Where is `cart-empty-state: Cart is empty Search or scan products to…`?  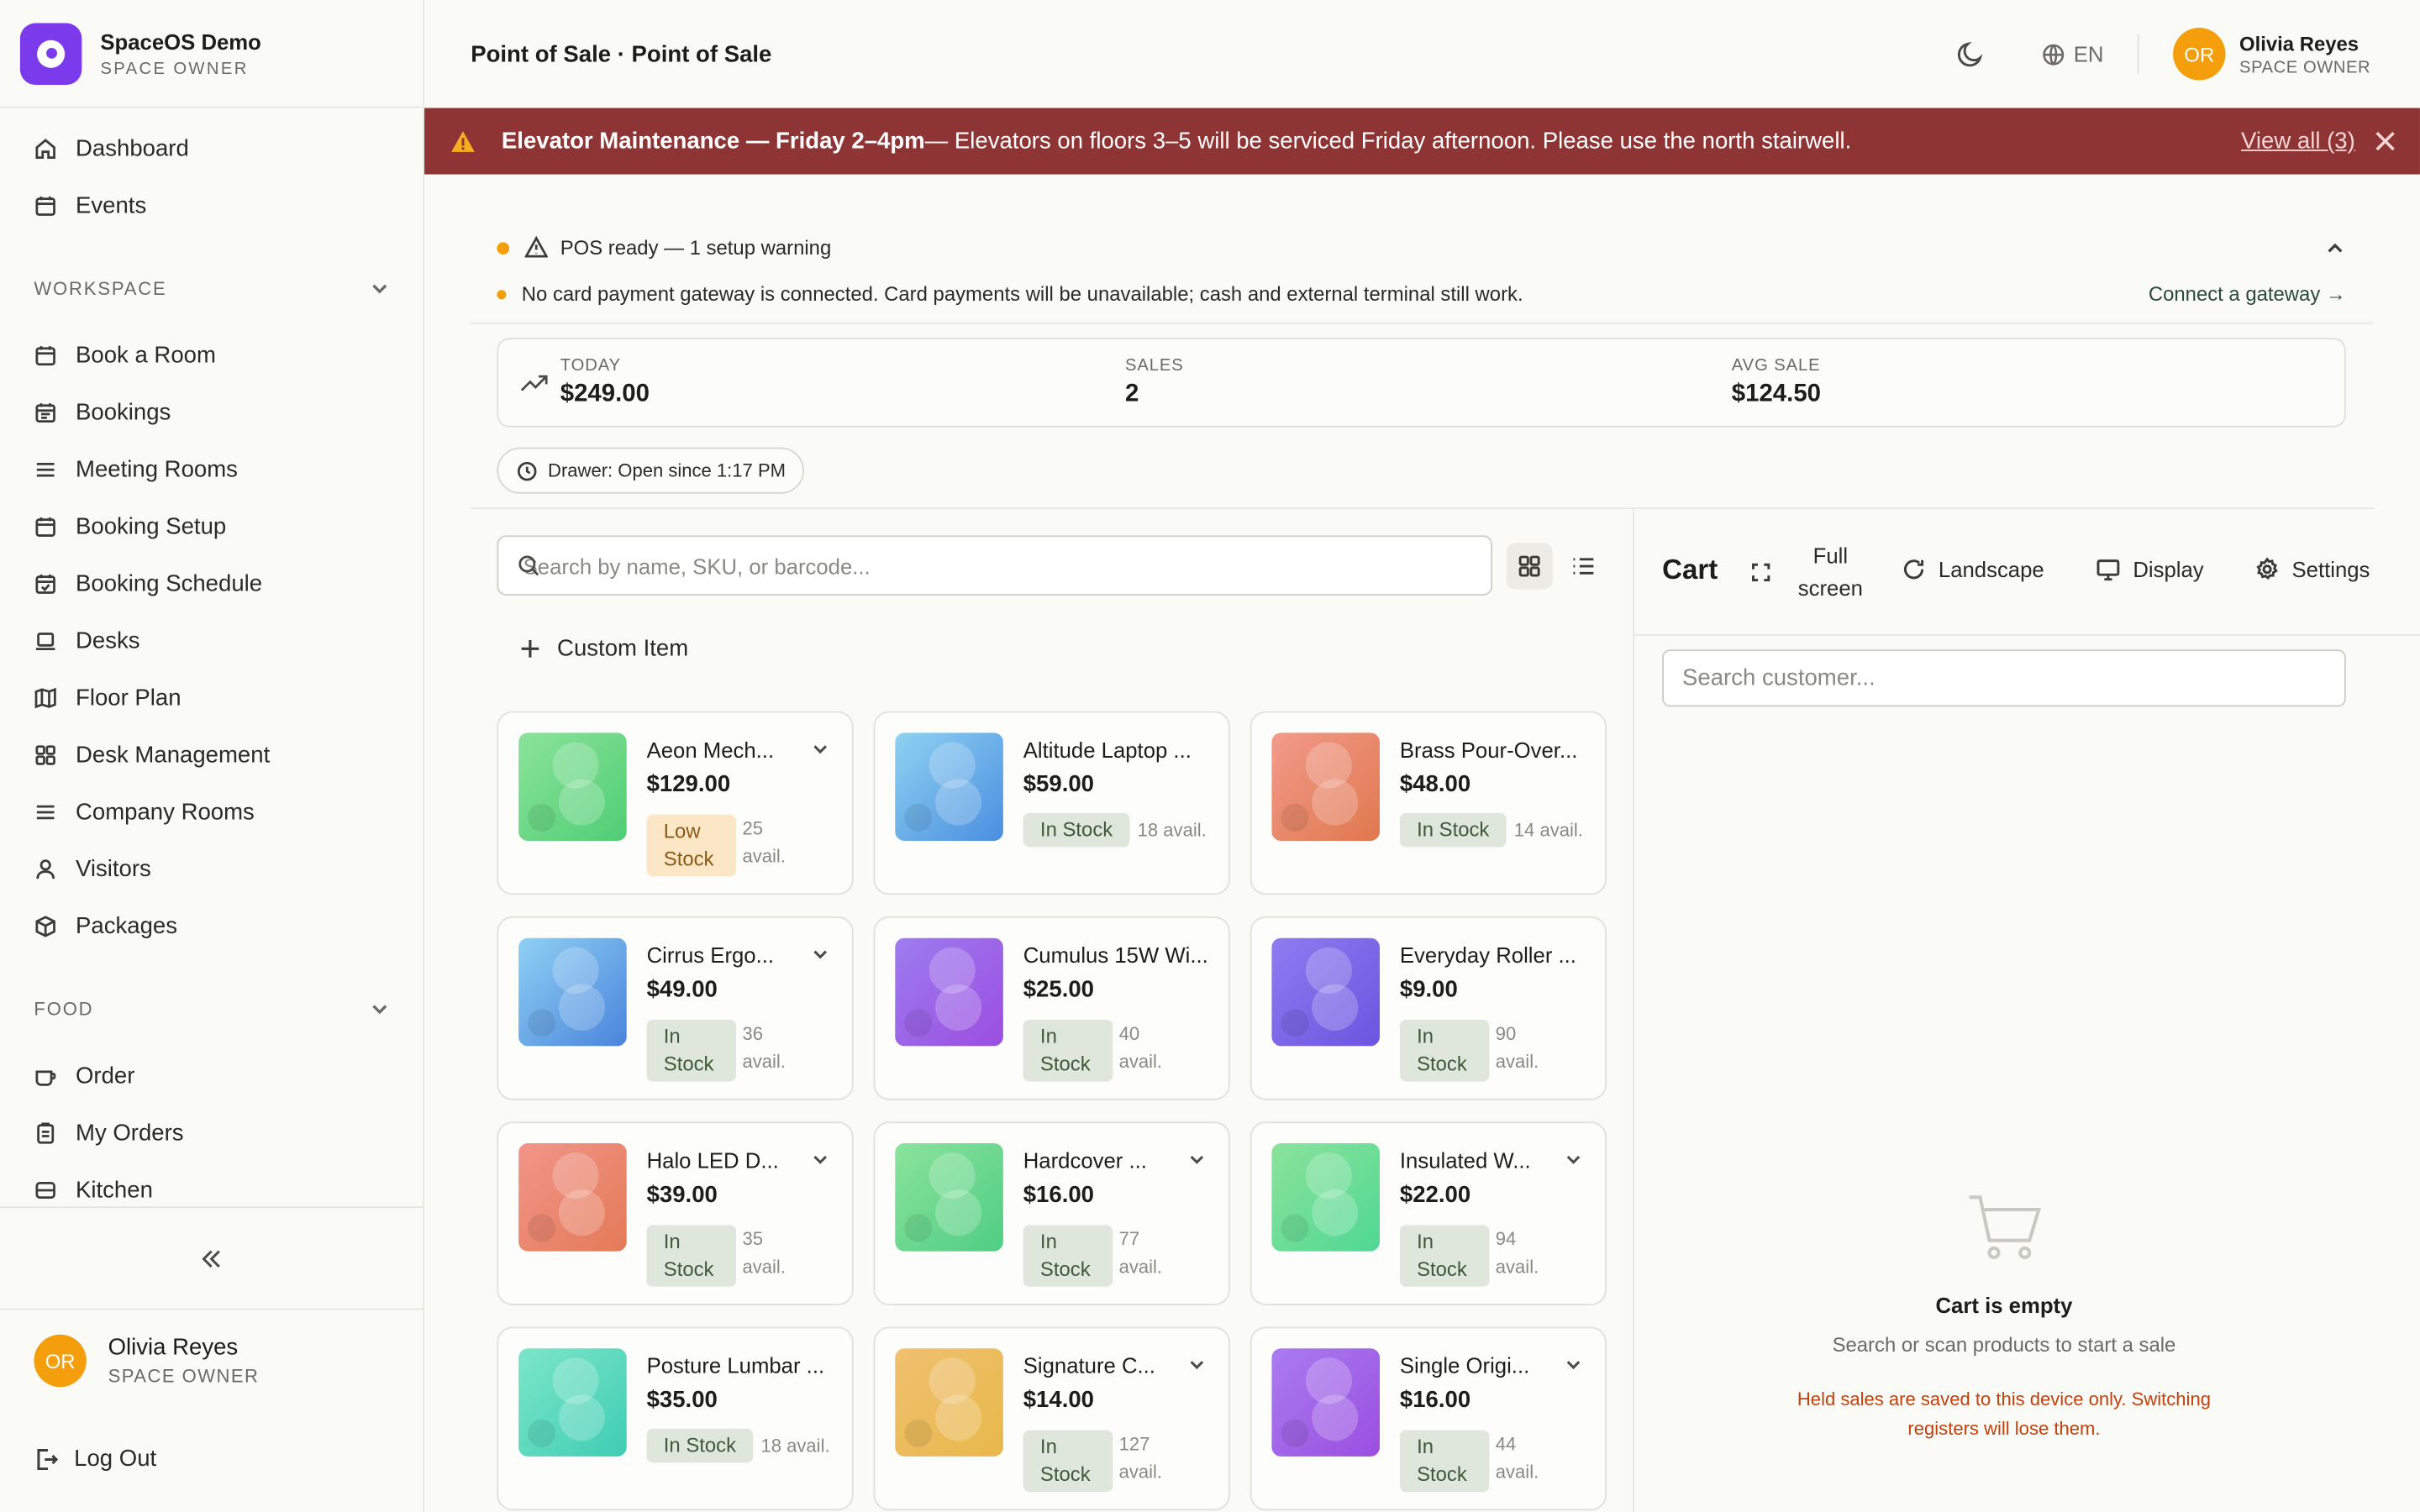
cart-empty-state: Cart is empty Search or scan products to… is located at coordinates (2004, 1316).